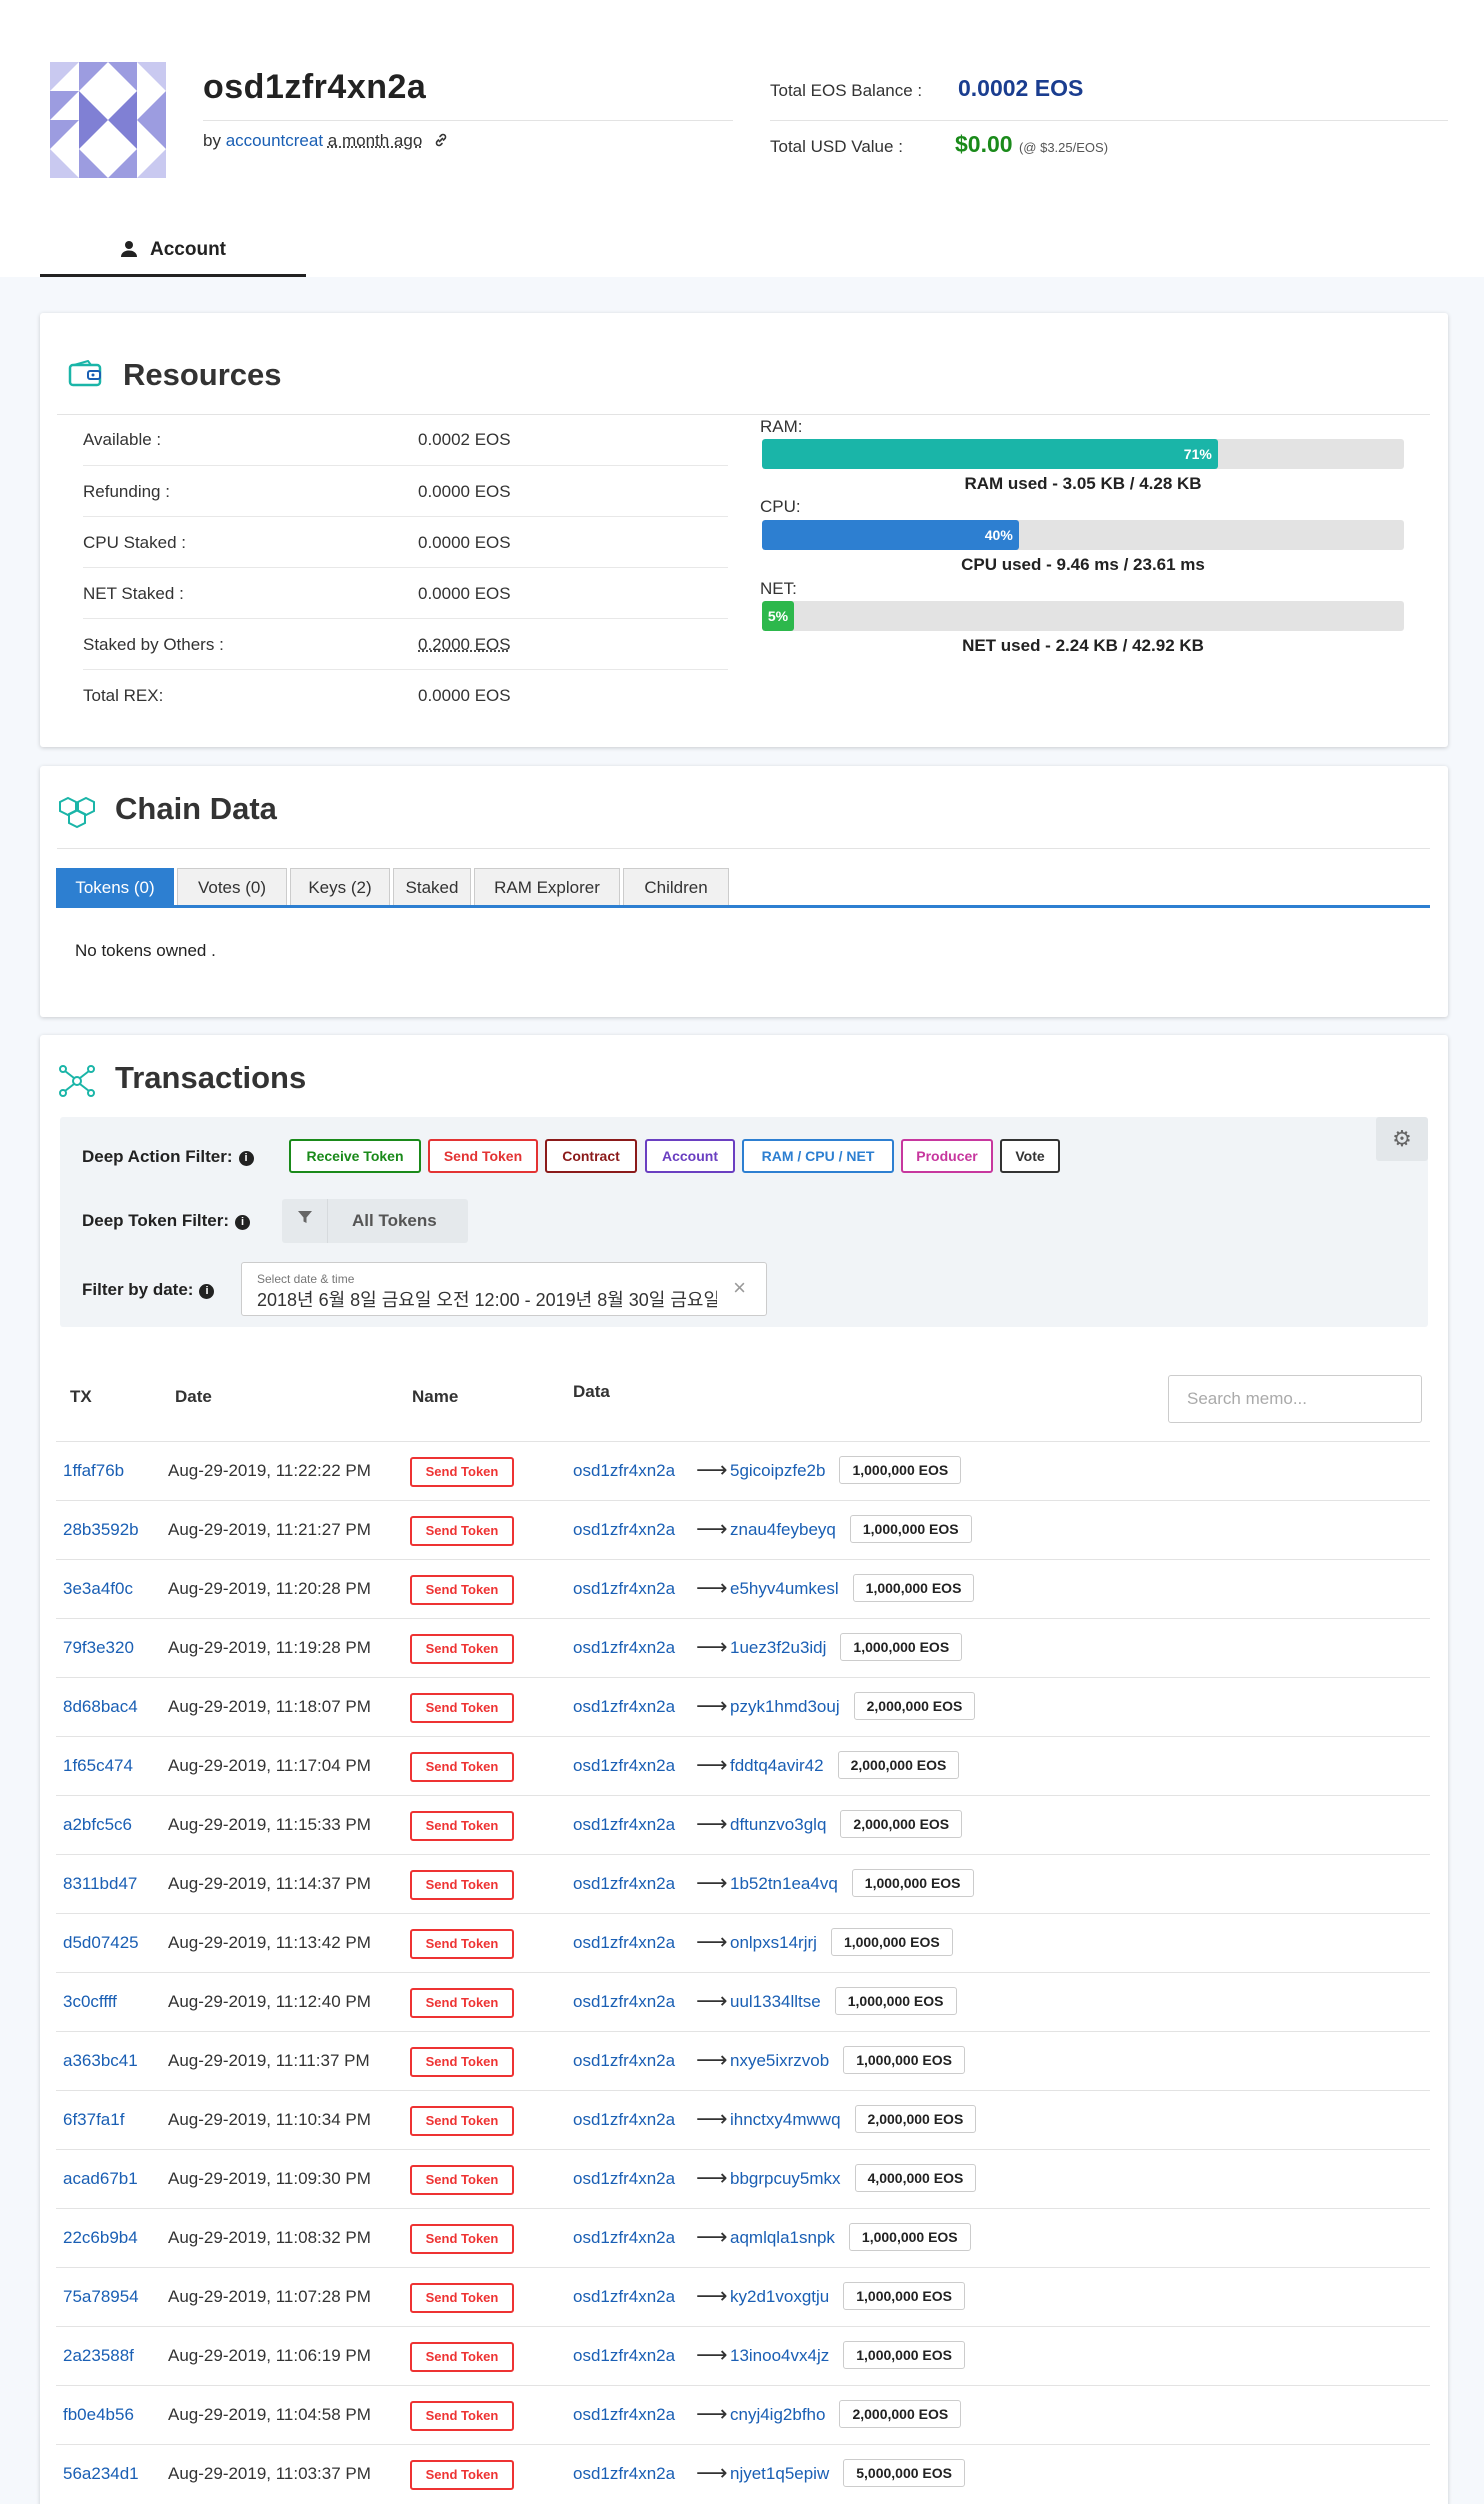 The image size is (1484, 2504). What do you see at coordinates (784, 1883) in the screenshot?
I see `to-account-link: 1b52tn1ea4vq` at bounding box center [784, 1883].